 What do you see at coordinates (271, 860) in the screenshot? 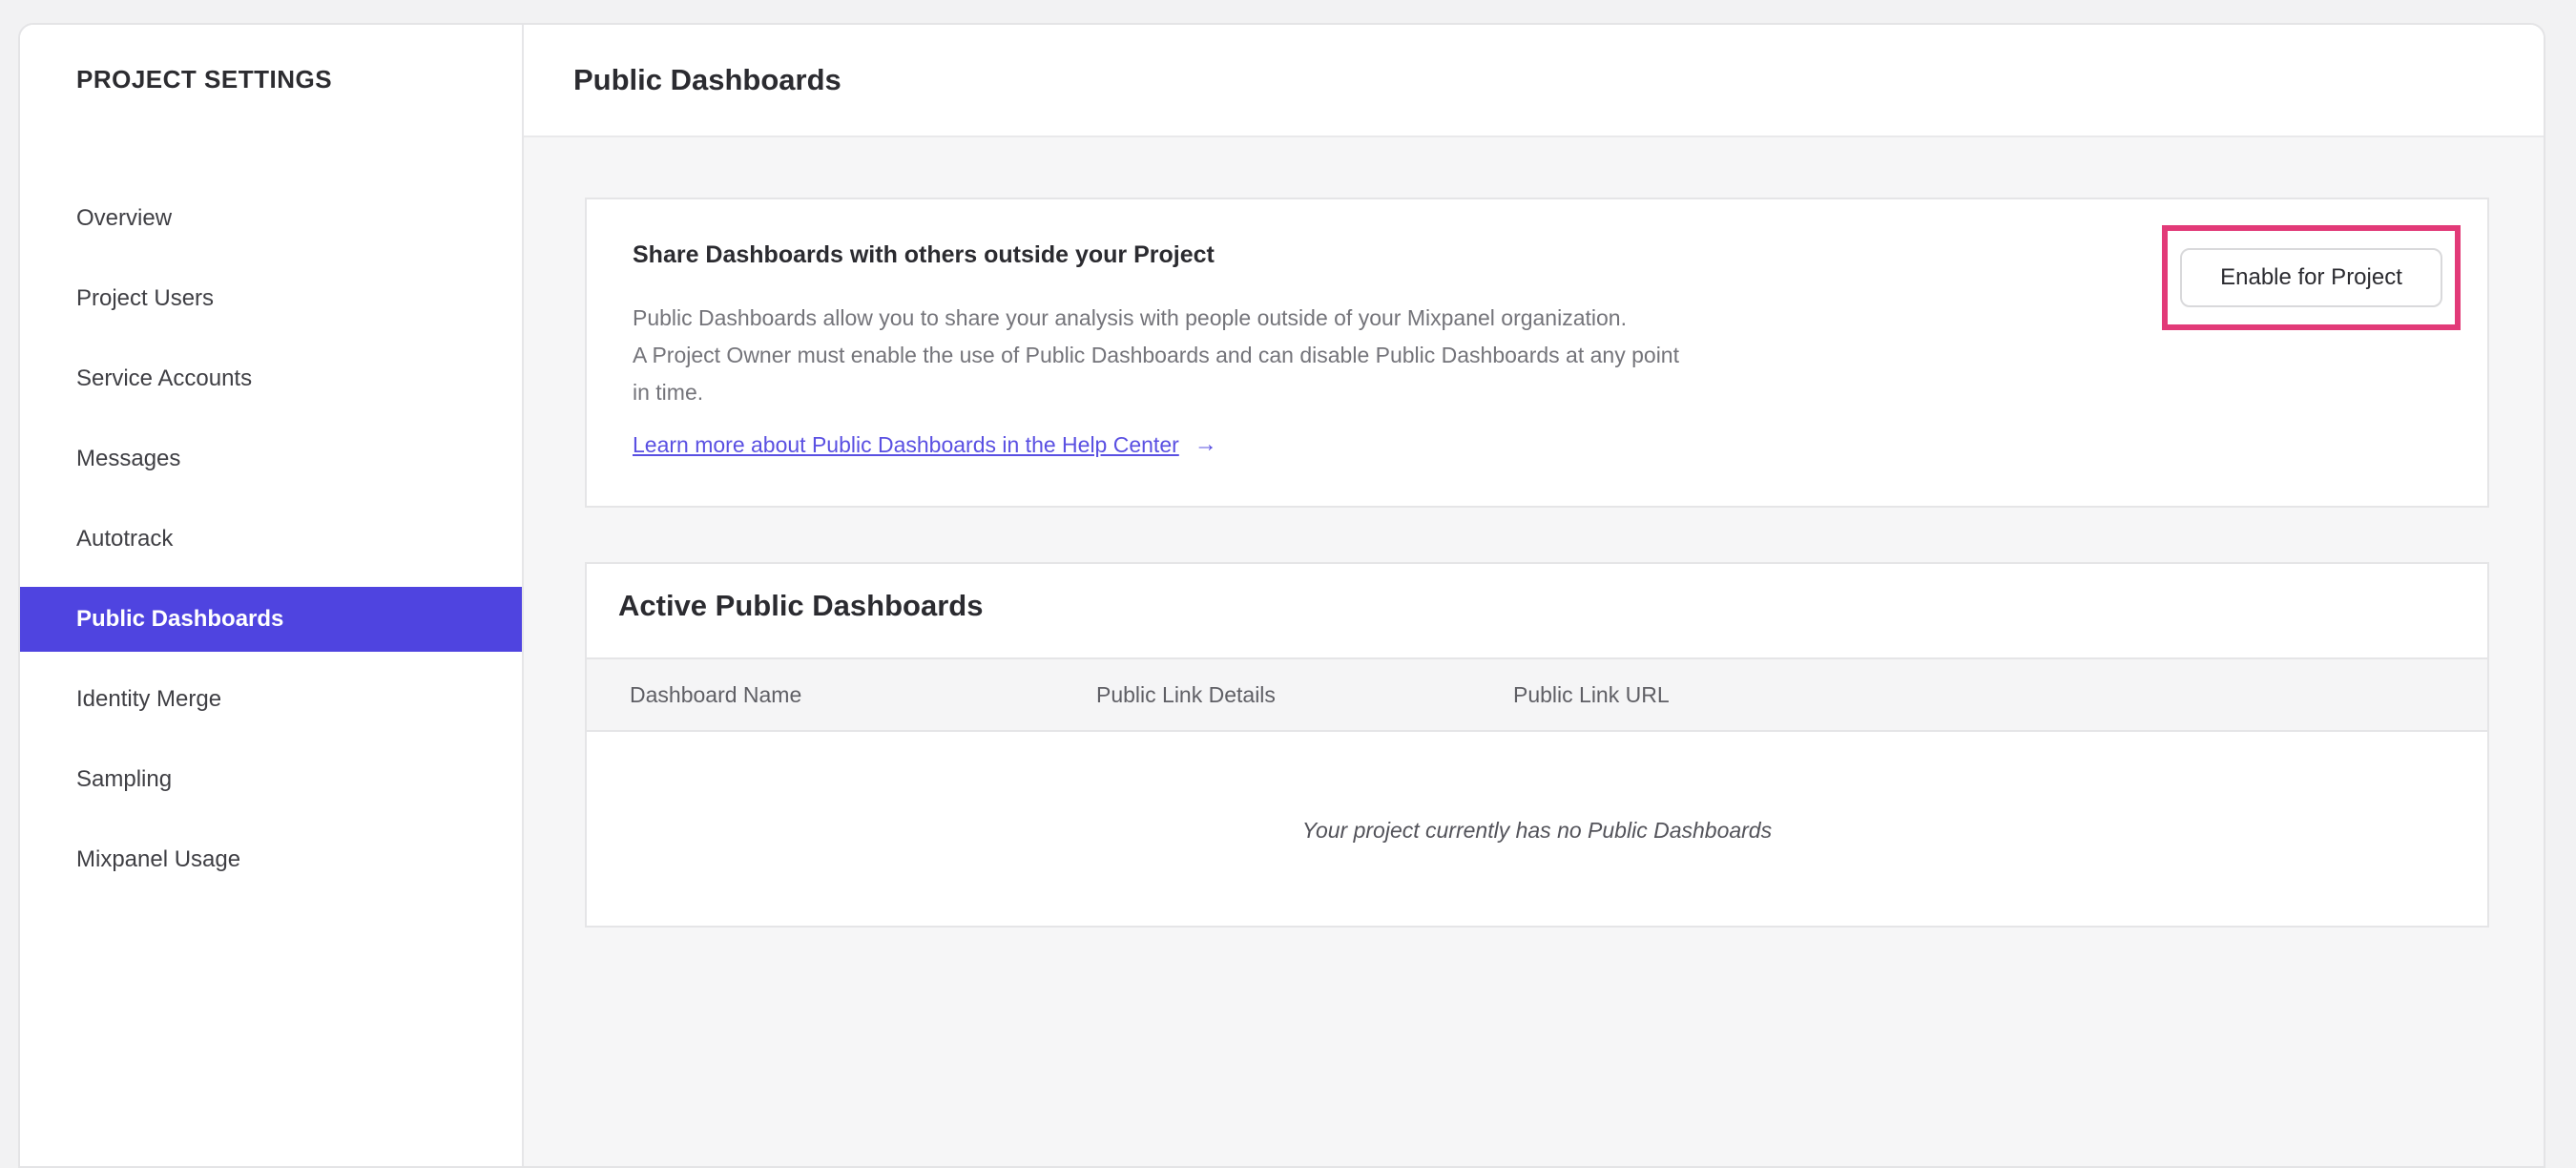
I see `sidebar-item-mixpanel-usage: Mixpanel Usage` at bounding box center [271, 860].